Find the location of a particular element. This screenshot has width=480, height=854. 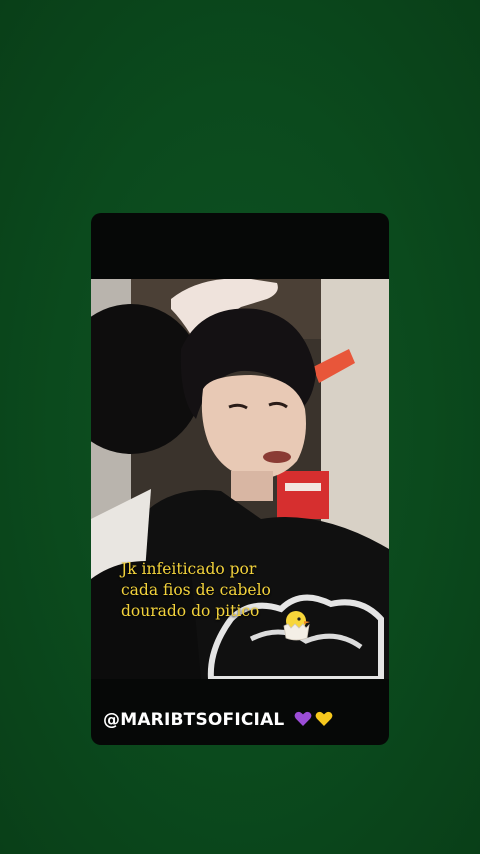

caption-line-2: cada fios de cabelo is located at coordinates (196, 590).